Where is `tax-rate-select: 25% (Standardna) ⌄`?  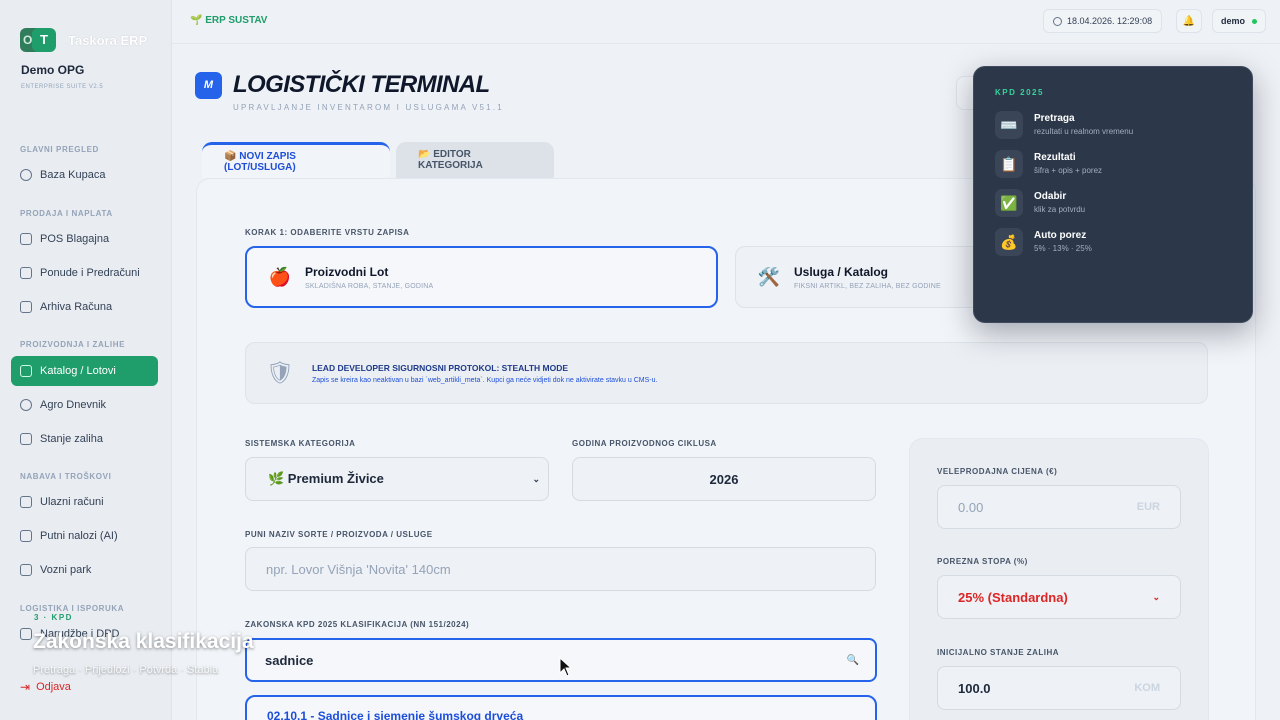
tax-rate-select: 25% (Standardna) ⌄ is located at coordinates (1059, 597).